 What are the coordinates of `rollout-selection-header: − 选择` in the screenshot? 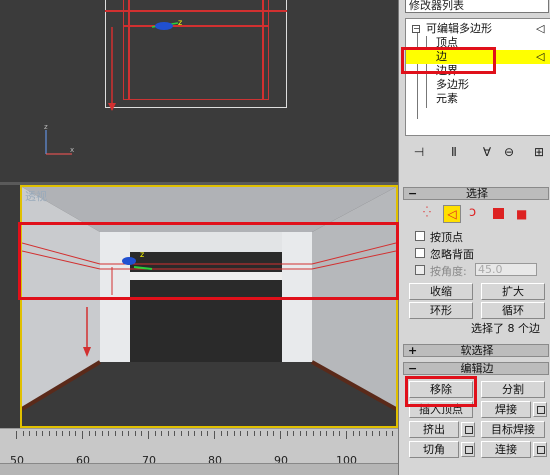 It's located at (476, 193).